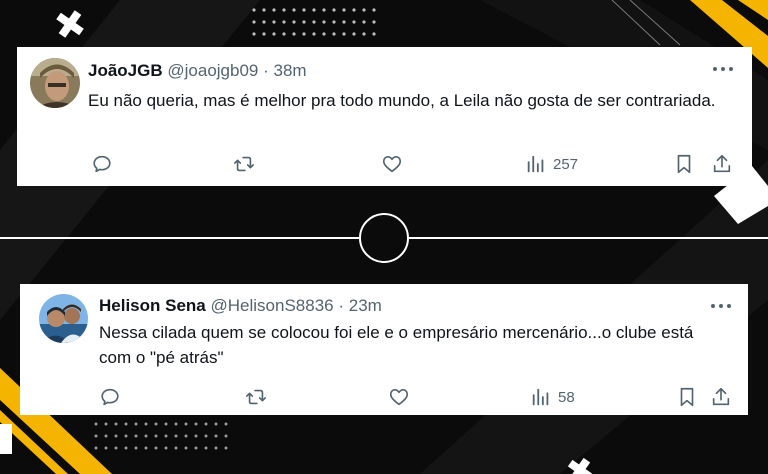 This screenshot has height=474, width=768. Describe the element at coordinates (152, 305) in the screenshot. I see `display-name: Helison Sena` at that location.